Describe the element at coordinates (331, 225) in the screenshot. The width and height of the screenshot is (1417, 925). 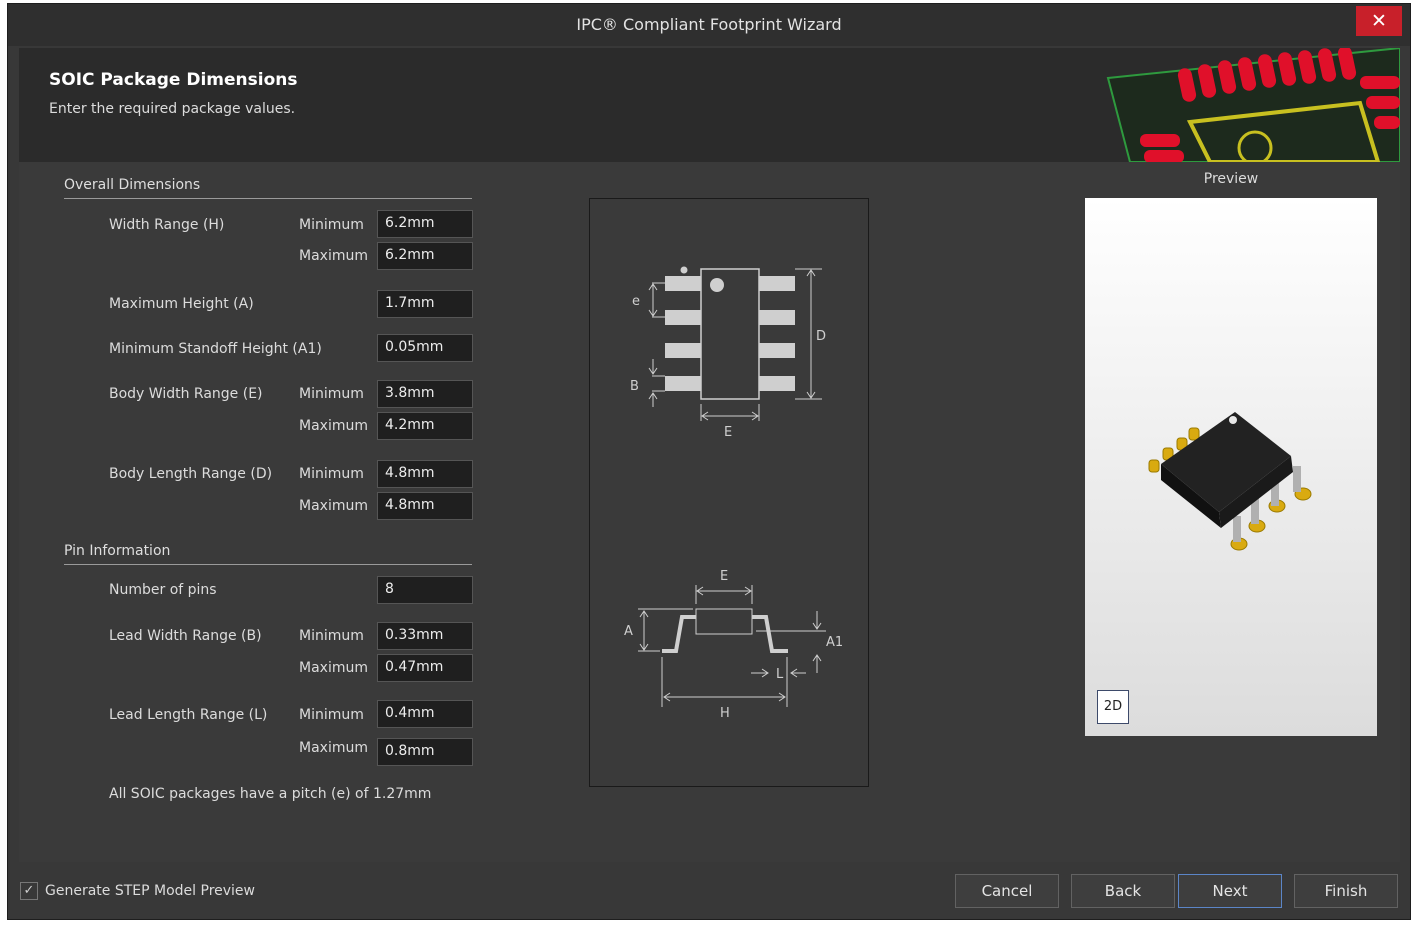
I see `width-min-label: Minimum` at that location.